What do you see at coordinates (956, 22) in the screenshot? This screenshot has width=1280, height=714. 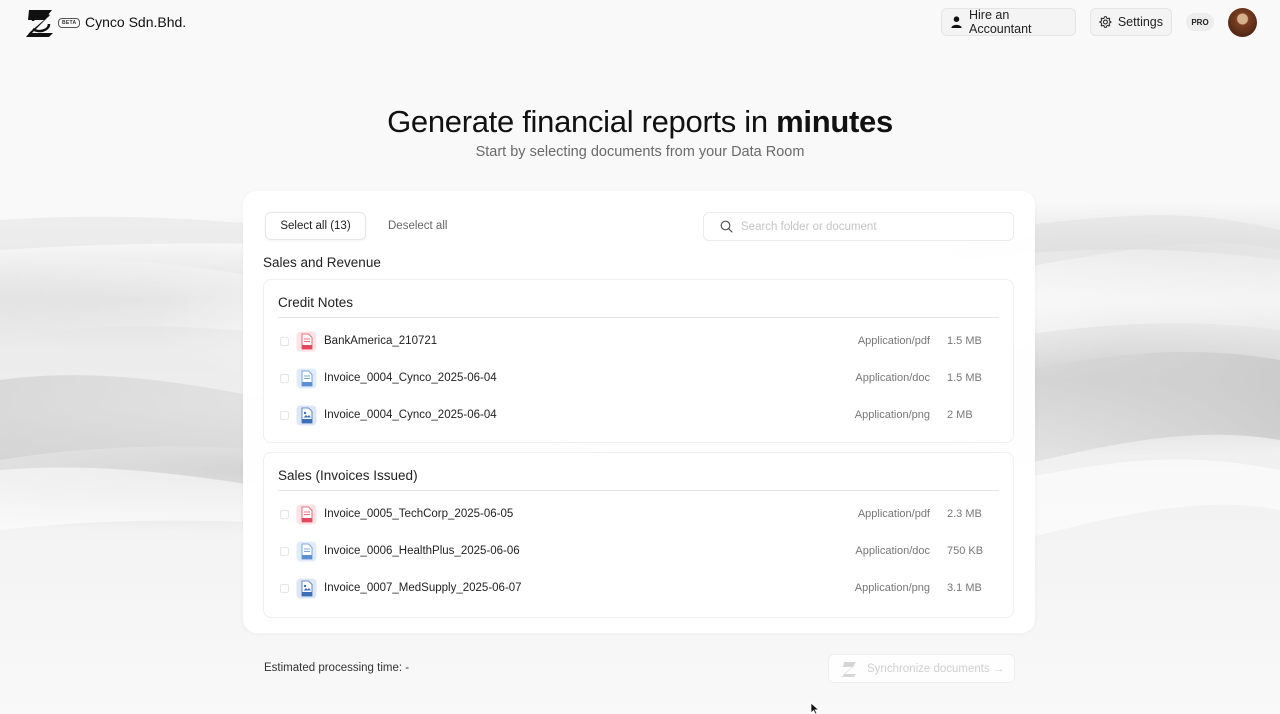 I see `person-icon` at bounding box center [956, 22].